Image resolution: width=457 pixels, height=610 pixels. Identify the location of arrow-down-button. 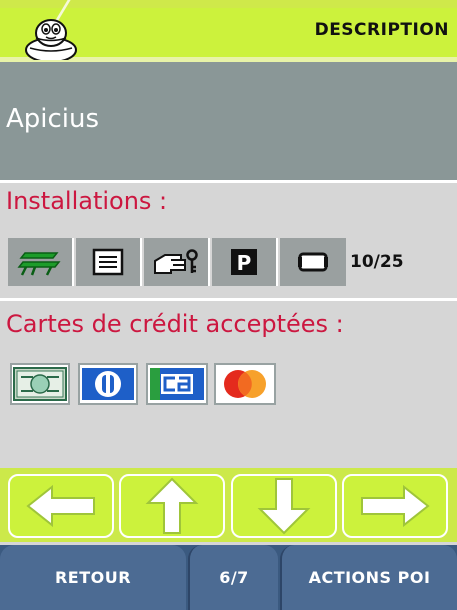
(284, 506).